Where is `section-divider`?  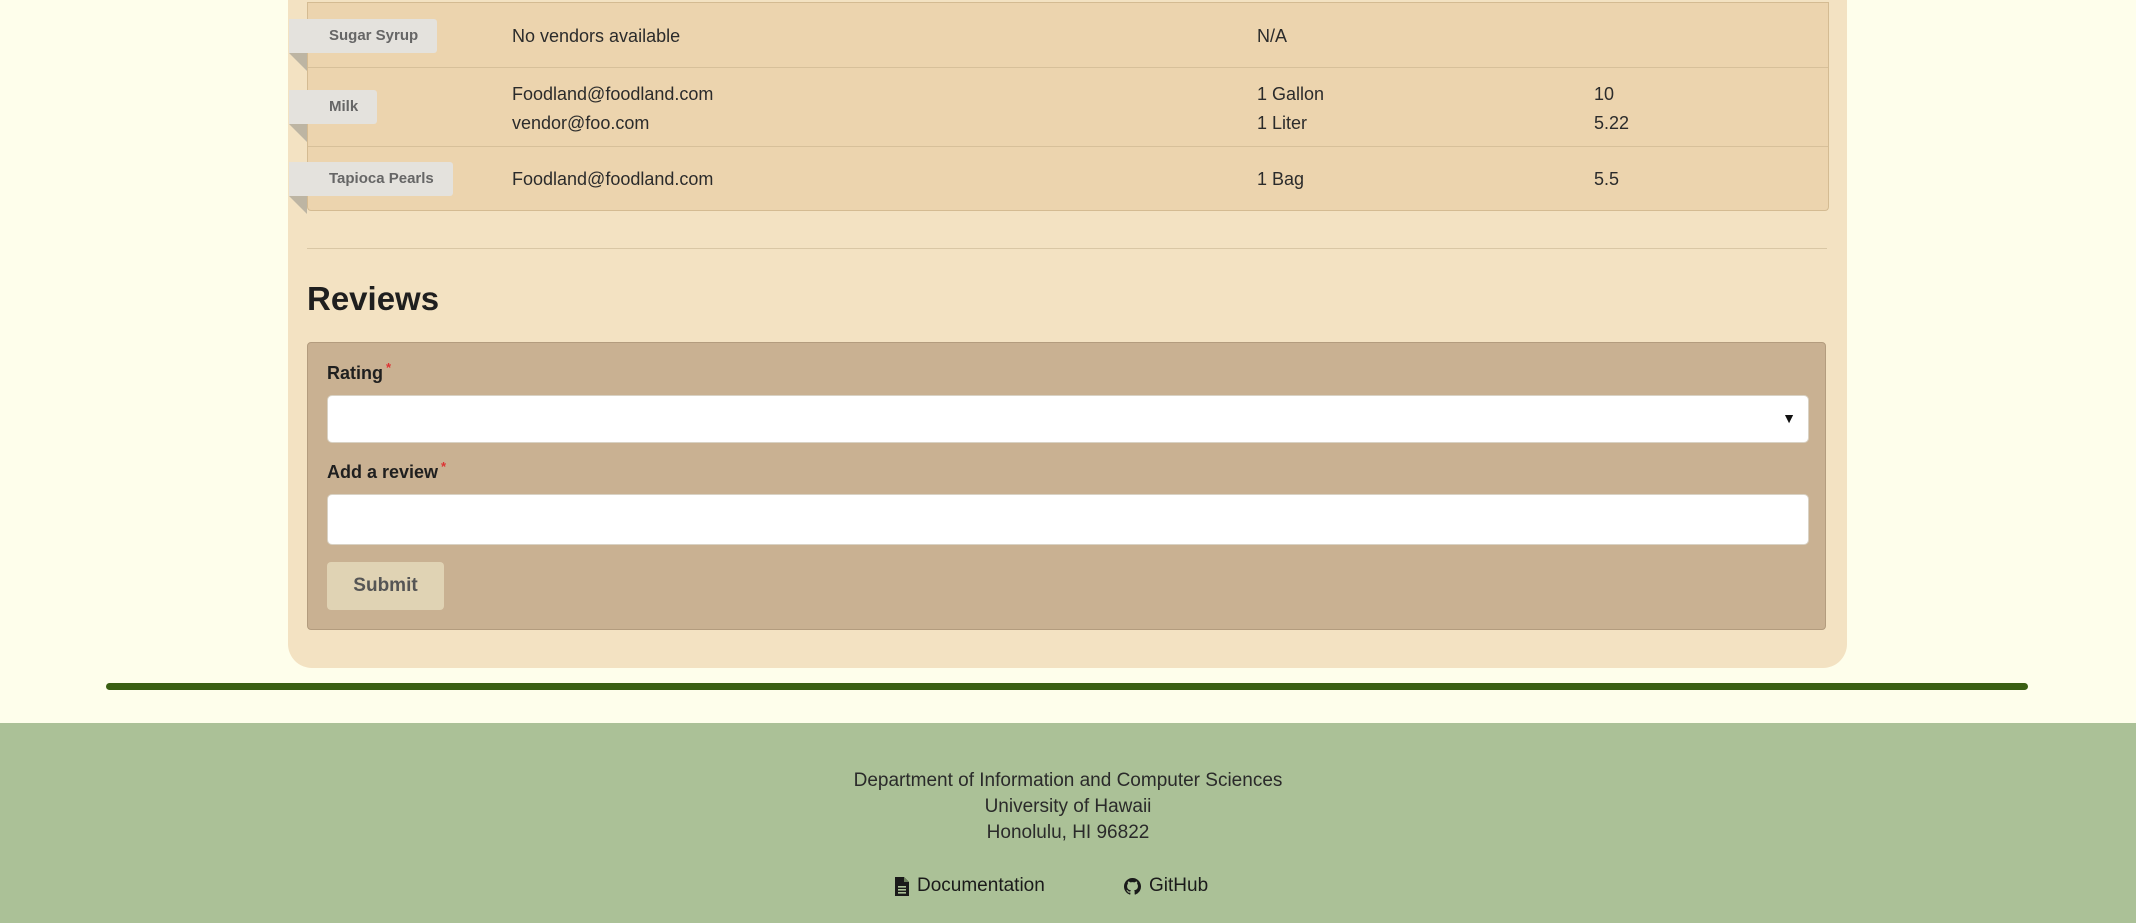
section-divider is located at coordinates (1067, 248).